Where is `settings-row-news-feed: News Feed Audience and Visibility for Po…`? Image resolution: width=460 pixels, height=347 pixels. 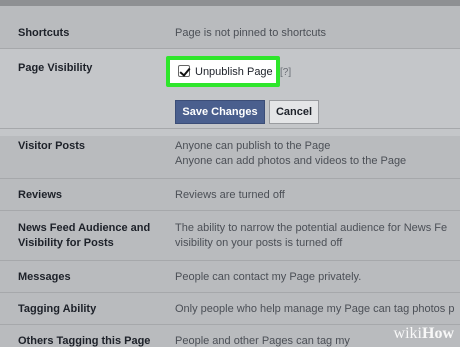
settings-row-news-feed: News Feed Audience and Visibility for Po… is located at coordinates (230, 235).